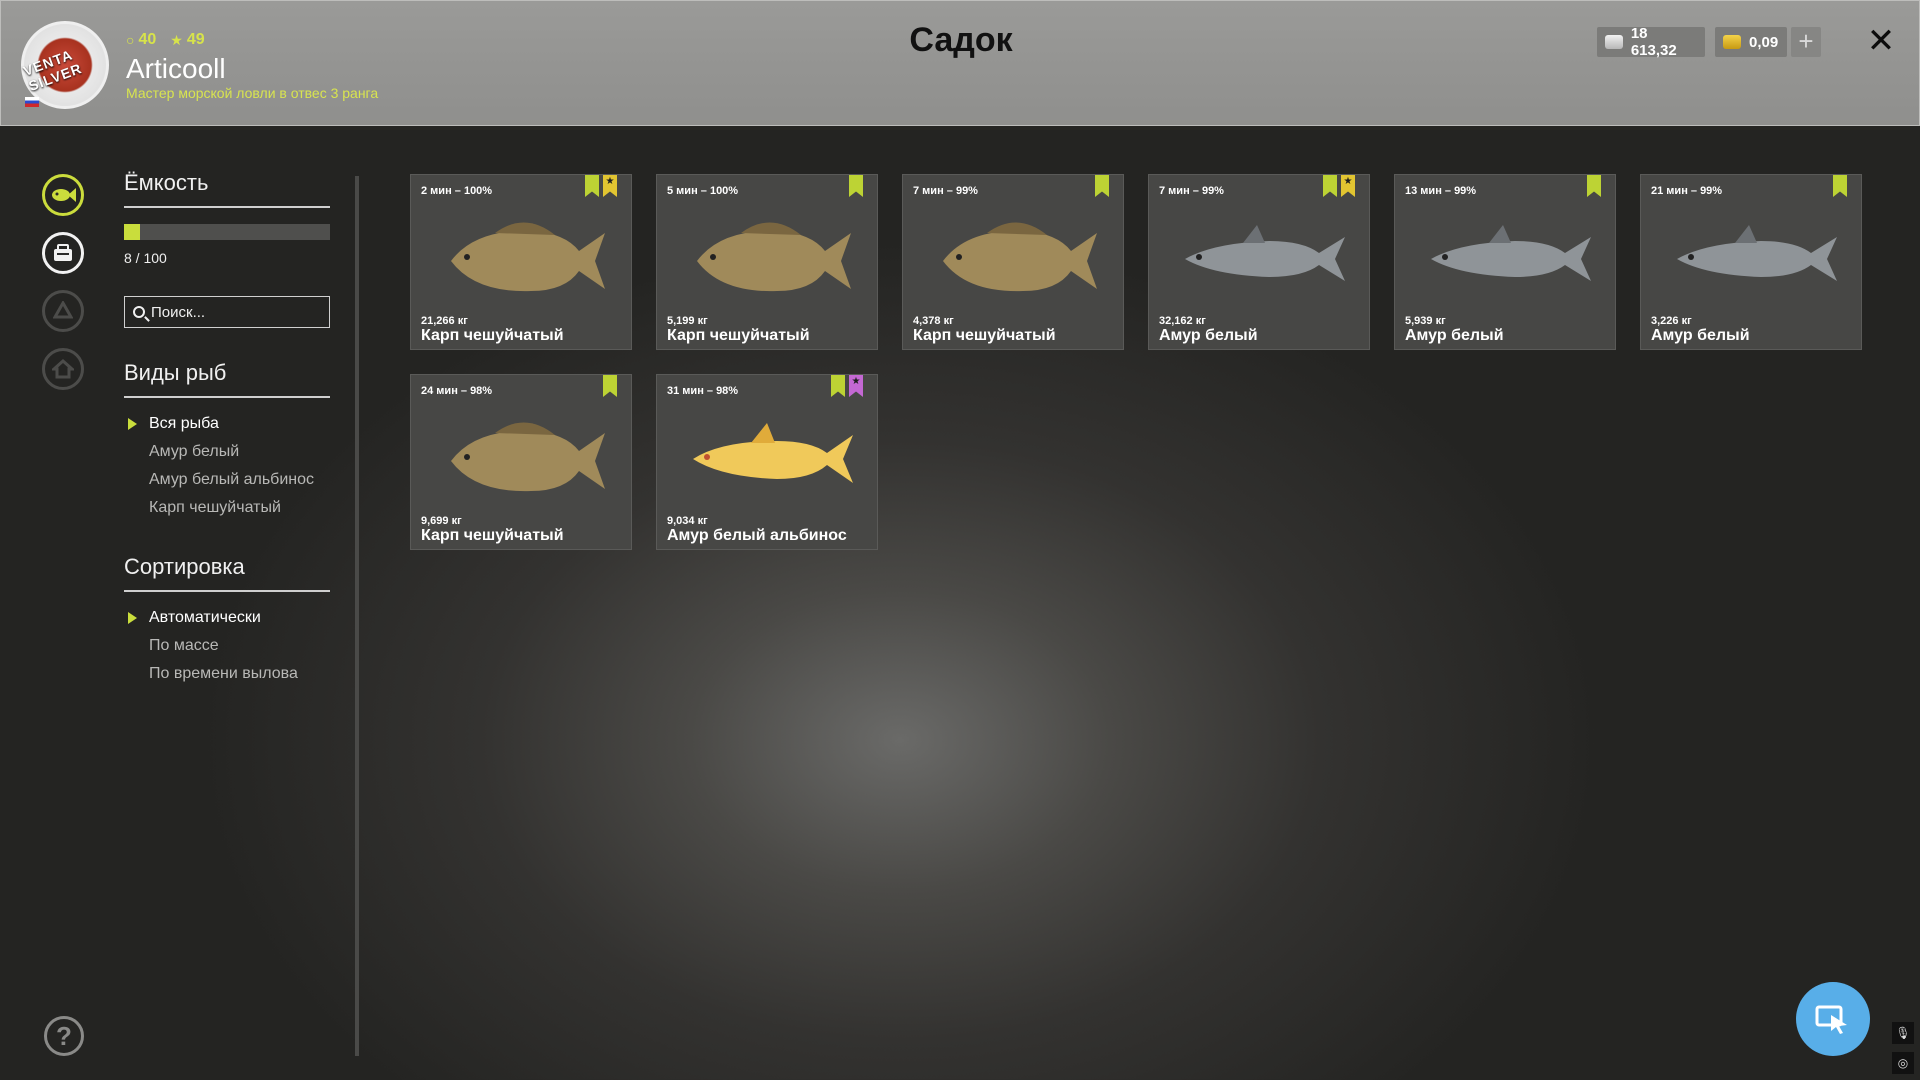  I want to click on gold-coin-icon, so click(1732, 42).